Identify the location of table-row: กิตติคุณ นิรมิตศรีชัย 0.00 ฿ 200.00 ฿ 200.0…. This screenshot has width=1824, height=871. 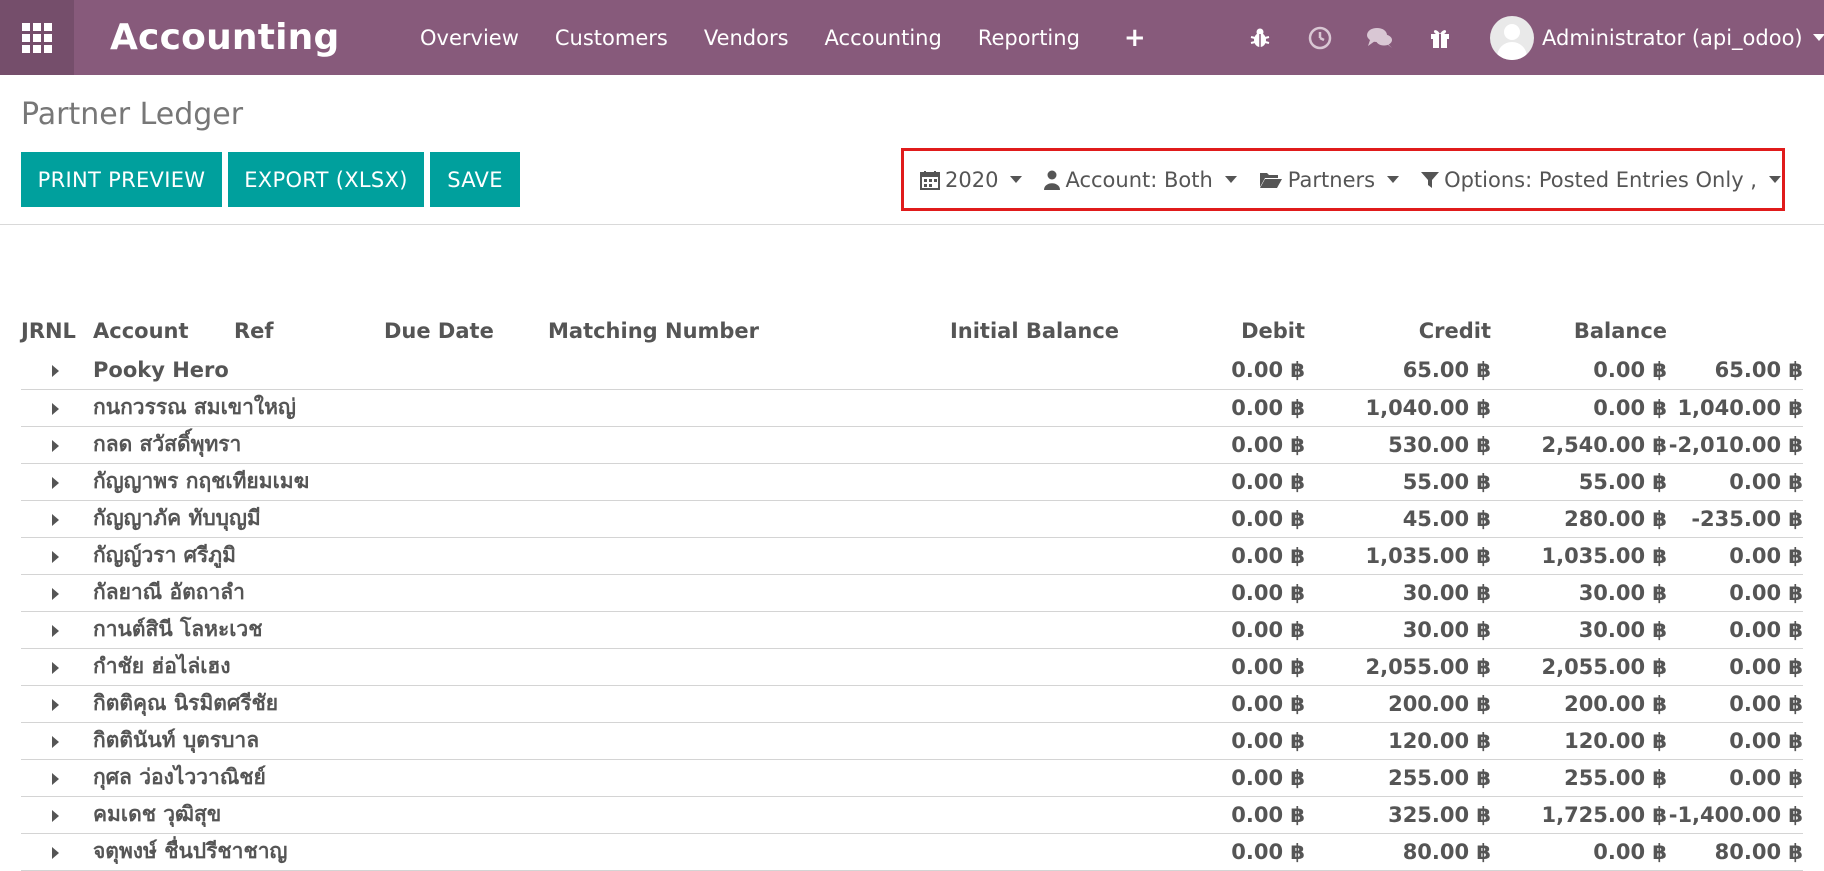
(912, 704).